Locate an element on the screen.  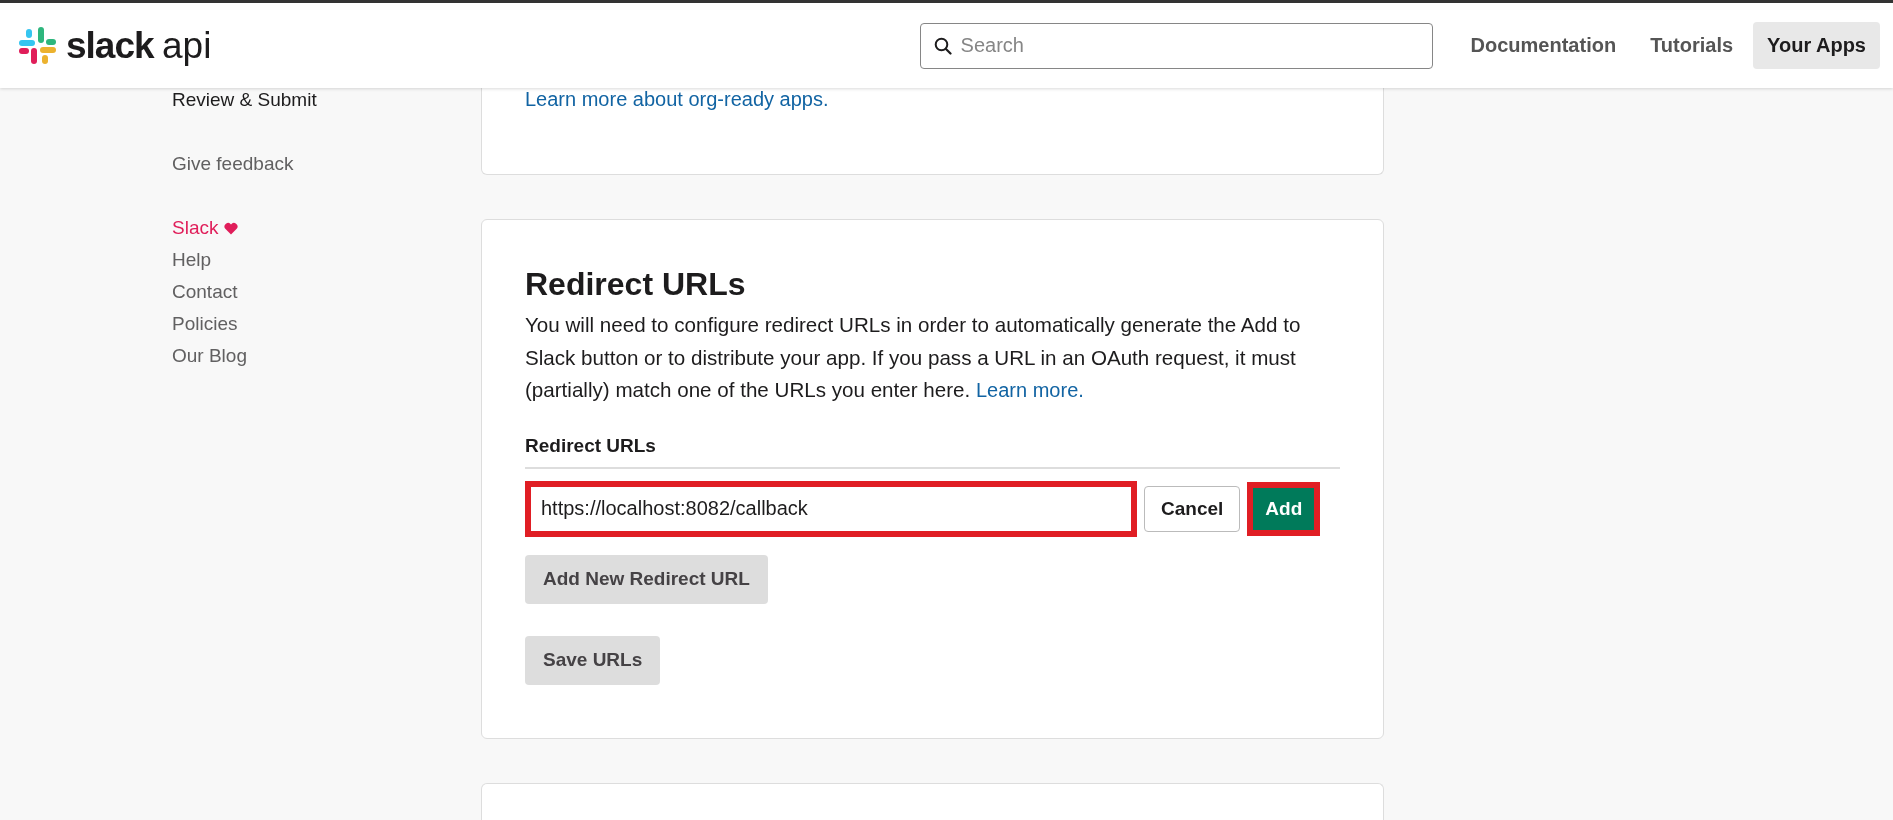
field-label: Redirect URLs is located at coordinates (932, 451).